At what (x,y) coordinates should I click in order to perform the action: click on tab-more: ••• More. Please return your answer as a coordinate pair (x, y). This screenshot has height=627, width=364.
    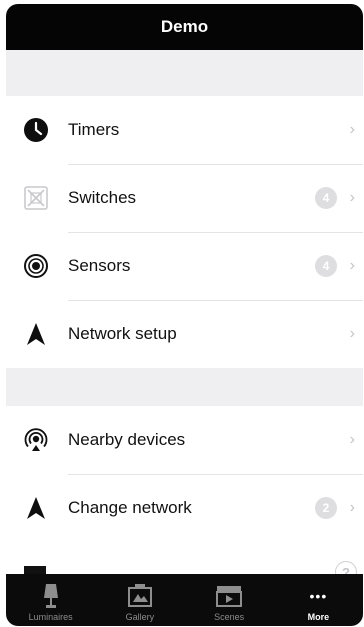
    Looking at the image, I should click on (318, 600).